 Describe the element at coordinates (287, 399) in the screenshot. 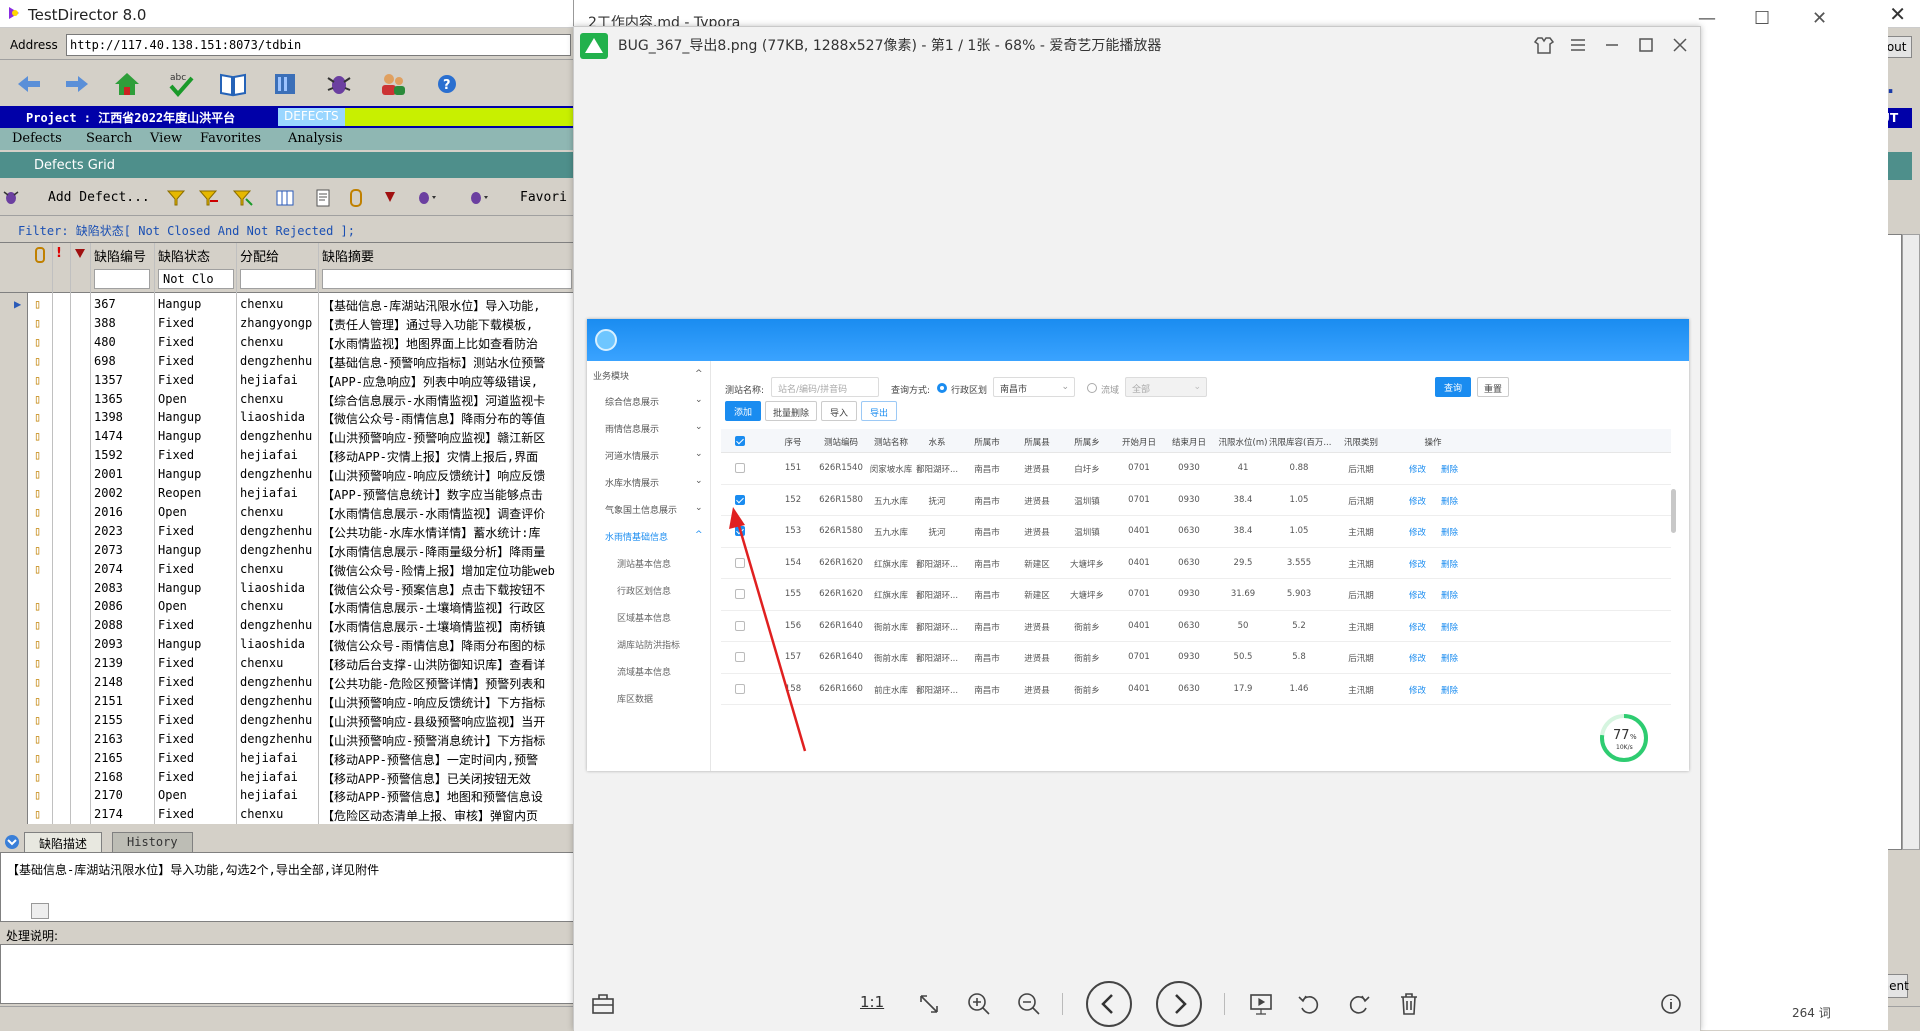

I see `table-row: ▯ 1365 Open chenxu 【综合信息展示-水雨情监视】河道监视卡` at that location.